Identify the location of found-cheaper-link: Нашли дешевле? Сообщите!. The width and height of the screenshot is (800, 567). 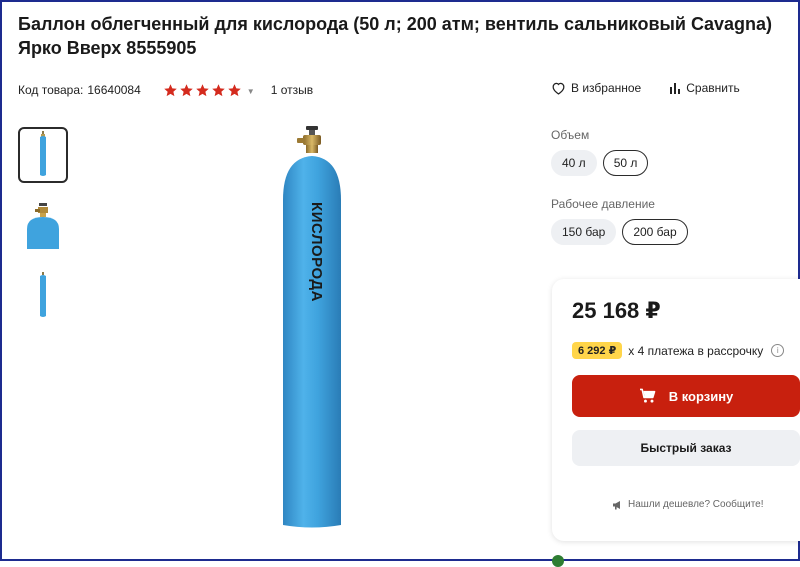
(688, 504).